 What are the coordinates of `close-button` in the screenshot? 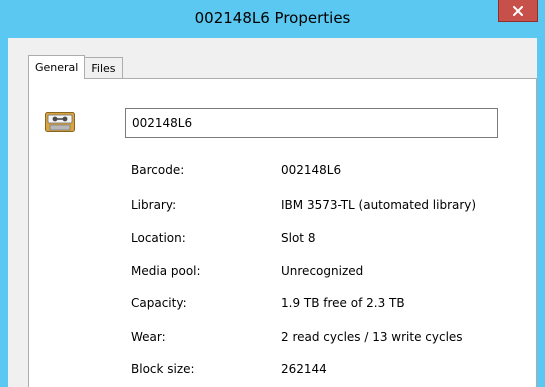 It's located at (518, 11).